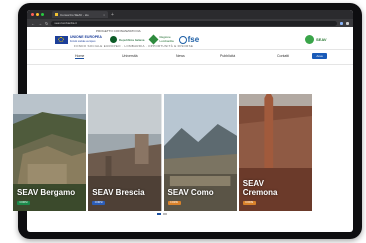 The image size is (366, 243). I want to click on carousel-pager, so click(163, 214).